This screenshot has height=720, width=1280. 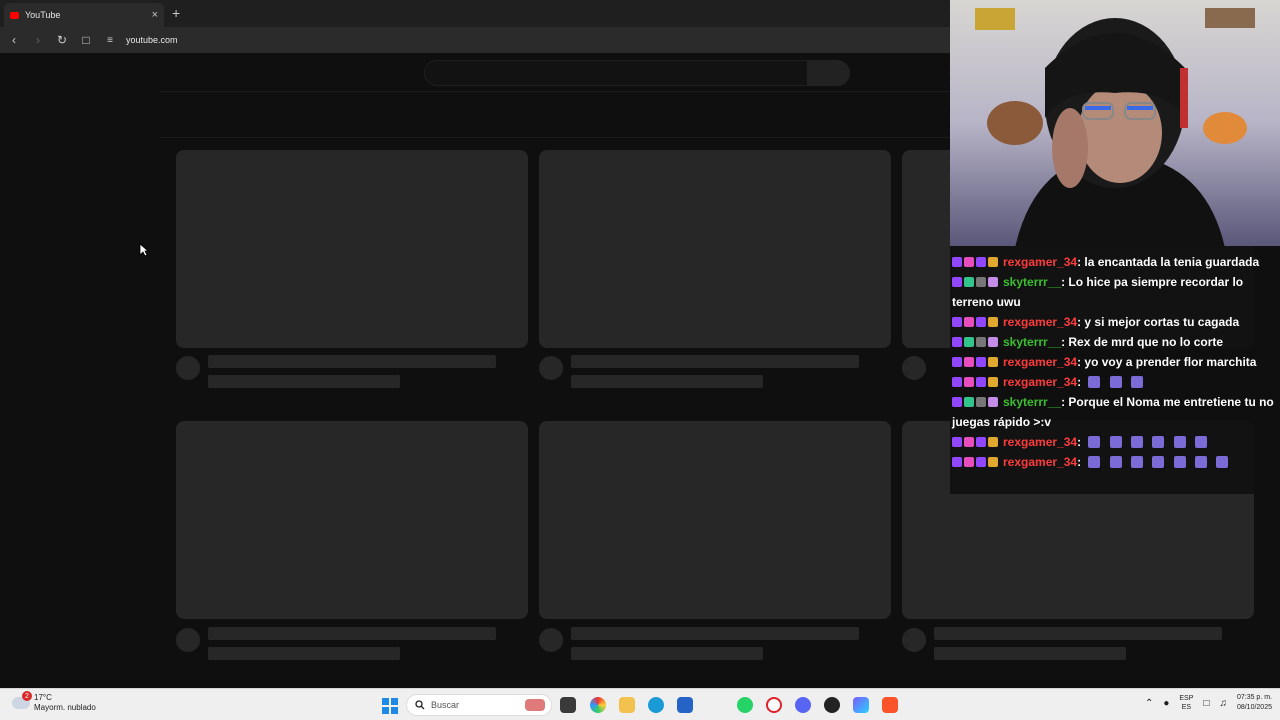 What do you see at coordinates (14, 40) in the screenshot?
I see `back-icon: ‹` at bounding box center [14, 40].